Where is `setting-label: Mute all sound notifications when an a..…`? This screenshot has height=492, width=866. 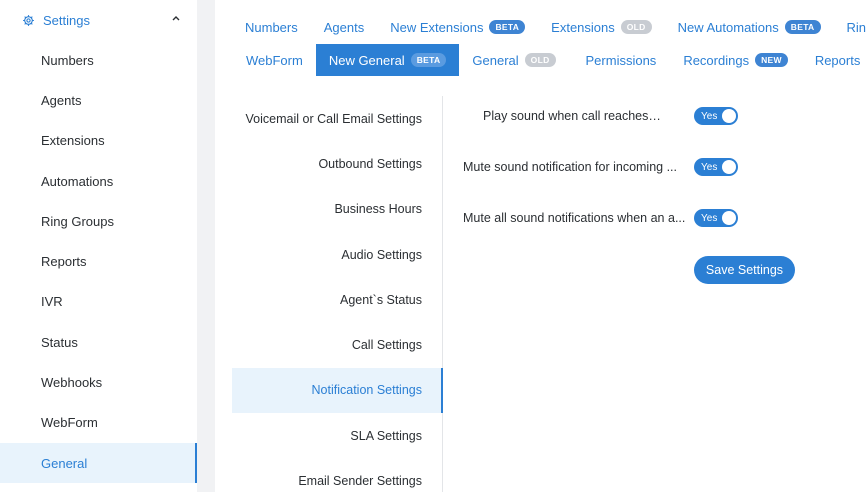 setting-label: Mute all sound notifications when an a..… is located at coordinates (574, 218).